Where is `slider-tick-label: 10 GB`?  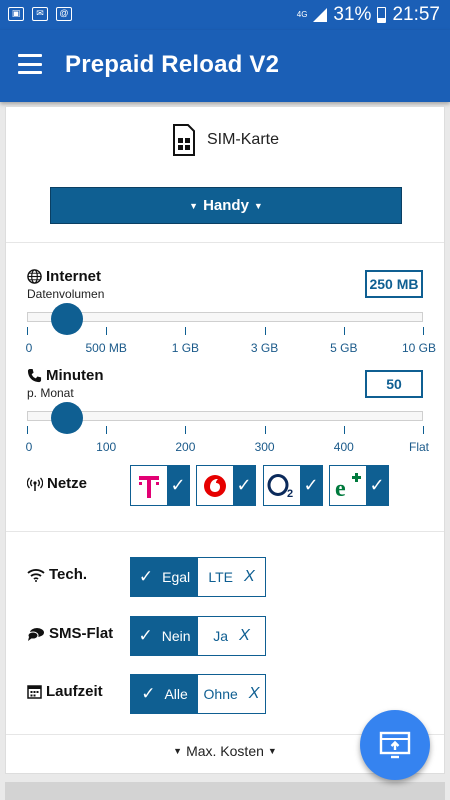 slider-tick-label: 10 GB is located at coordinates (419, 348).